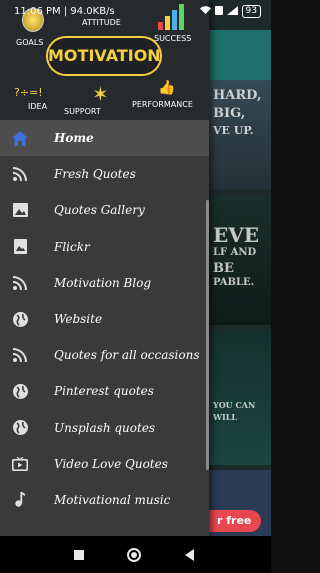 The image size is (320, 573). I want to click on menu-item-pinterest-quotes: Pinterest quotes, so click(104, 391).